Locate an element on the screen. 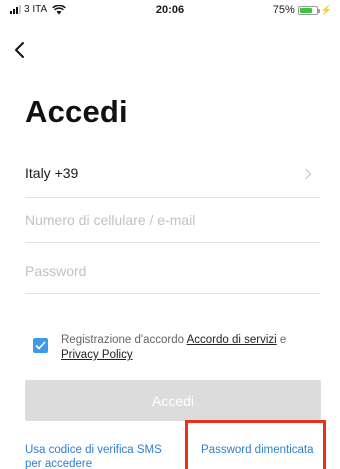 The height and width of the screenshot is (469, 340). checkmark-icon is located at coordinates (40, 345).